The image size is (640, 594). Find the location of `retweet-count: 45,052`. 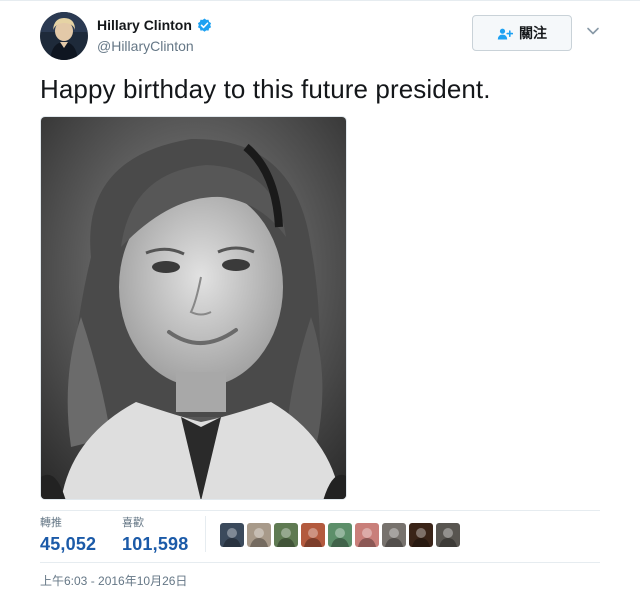

retweet-count: 45,052 is located at coordinates (68, 544).